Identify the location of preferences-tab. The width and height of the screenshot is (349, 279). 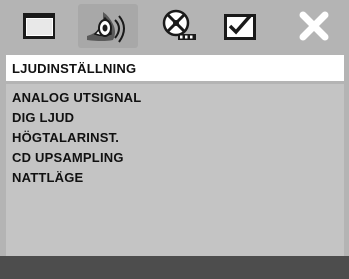
(240, 26).